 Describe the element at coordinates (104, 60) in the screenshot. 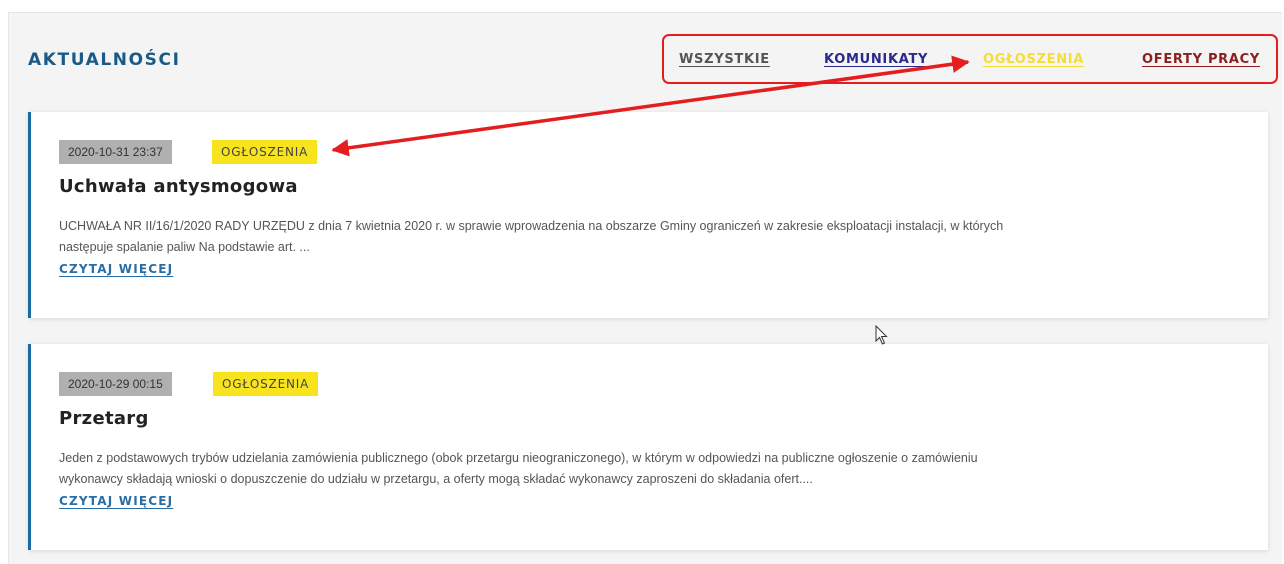

I see `section-title: AKTUALNOŚCI` at that location.